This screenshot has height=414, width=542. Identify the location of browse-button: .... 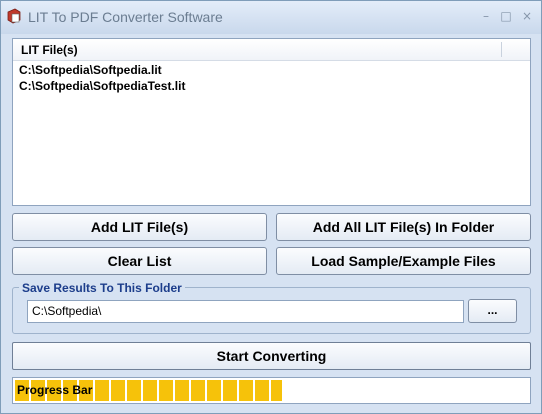
(492, 311).